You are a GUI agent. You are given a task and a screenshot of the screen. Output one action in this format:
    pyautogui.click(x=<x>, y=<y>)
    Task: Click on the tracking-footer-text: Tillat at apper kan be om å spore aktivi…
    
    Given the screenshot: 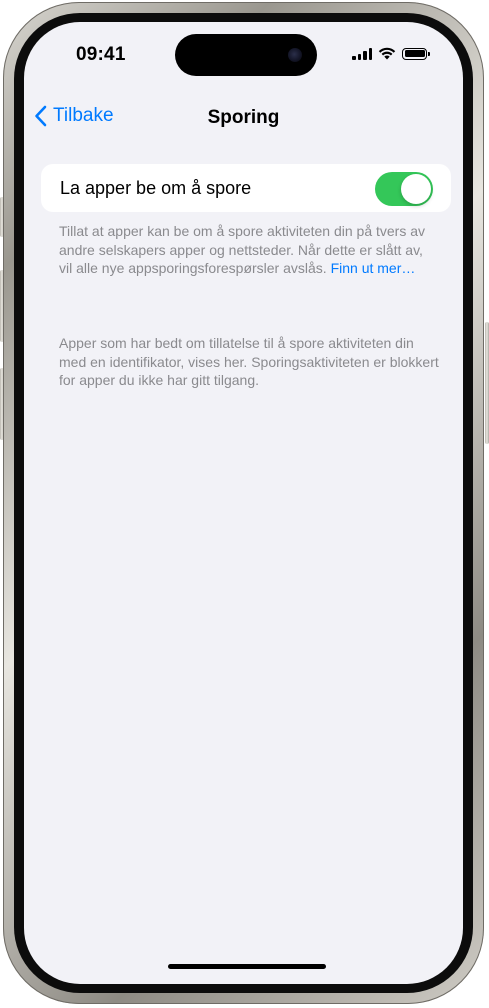 What is the action you would take?
    pyautogui.click(x=249, y=250)
    